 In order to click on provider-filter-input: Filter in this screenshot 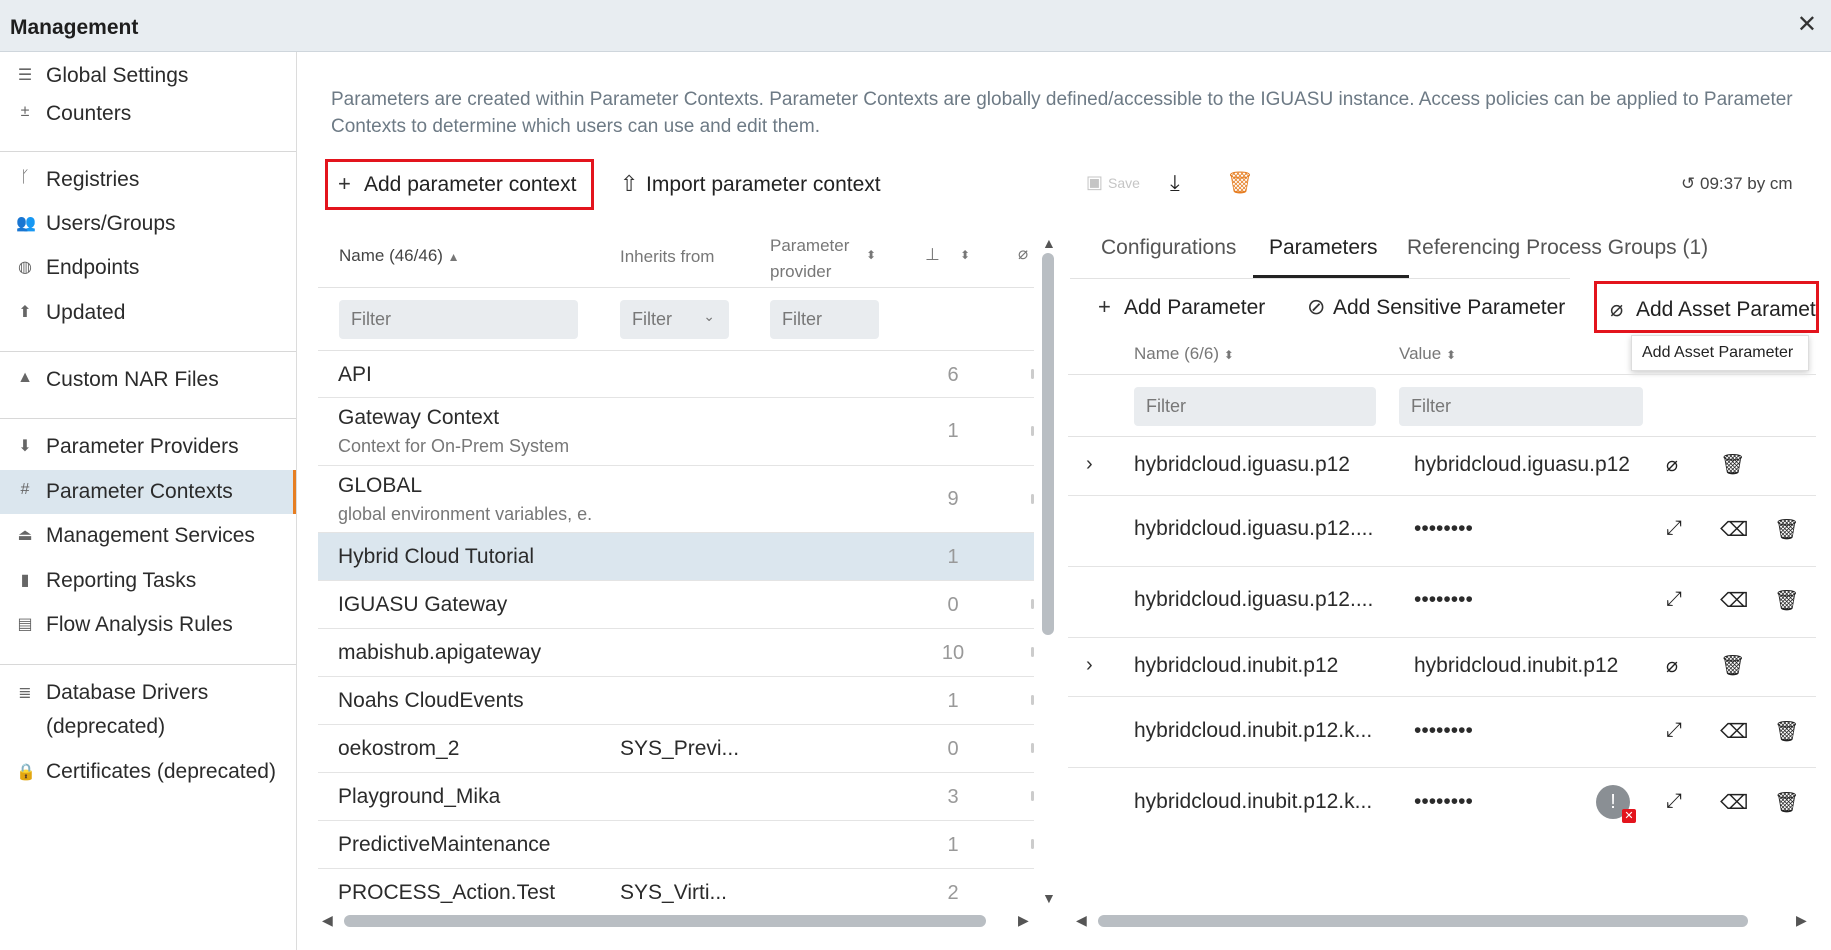, I will do `click(824, 319)`.